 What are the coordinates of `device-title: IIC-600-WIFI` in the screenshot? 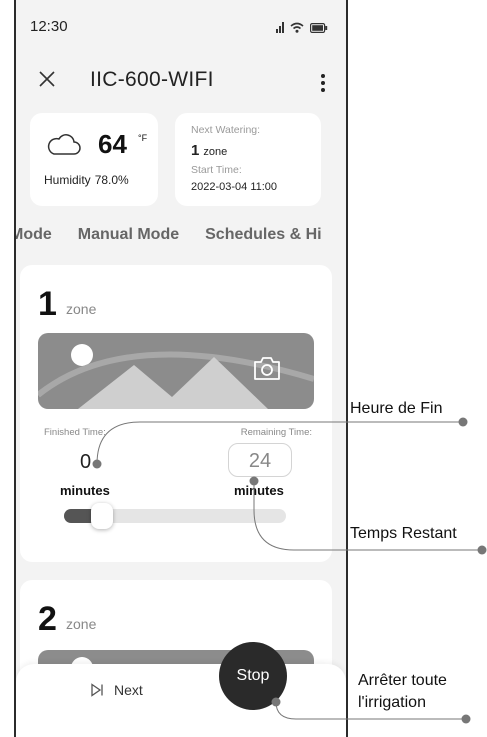 It's located at (152, 79).